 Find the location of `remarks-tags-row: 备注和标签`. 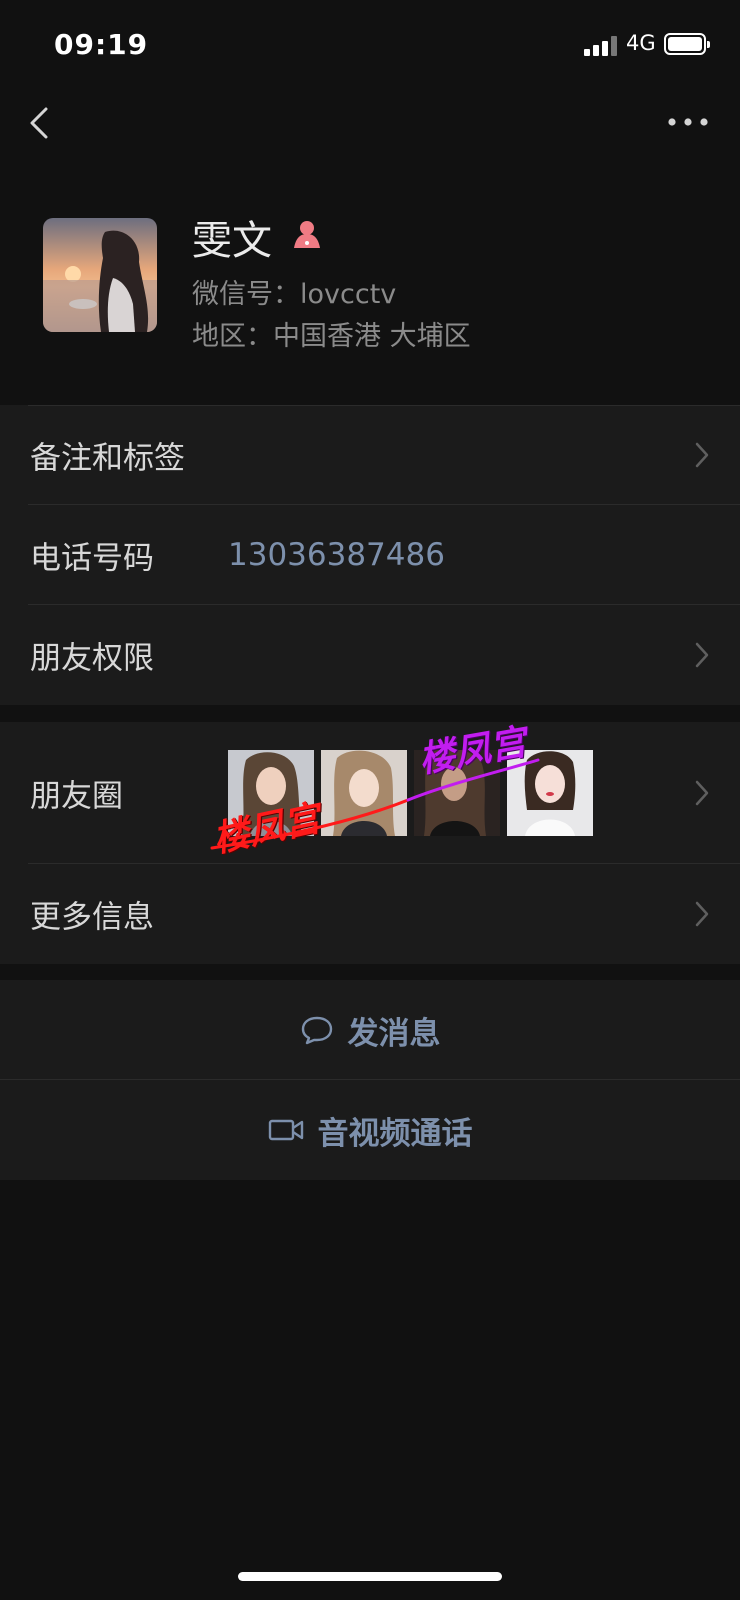

remarks-tags-row: 备注和标签 is located at coordinates (370, 455).